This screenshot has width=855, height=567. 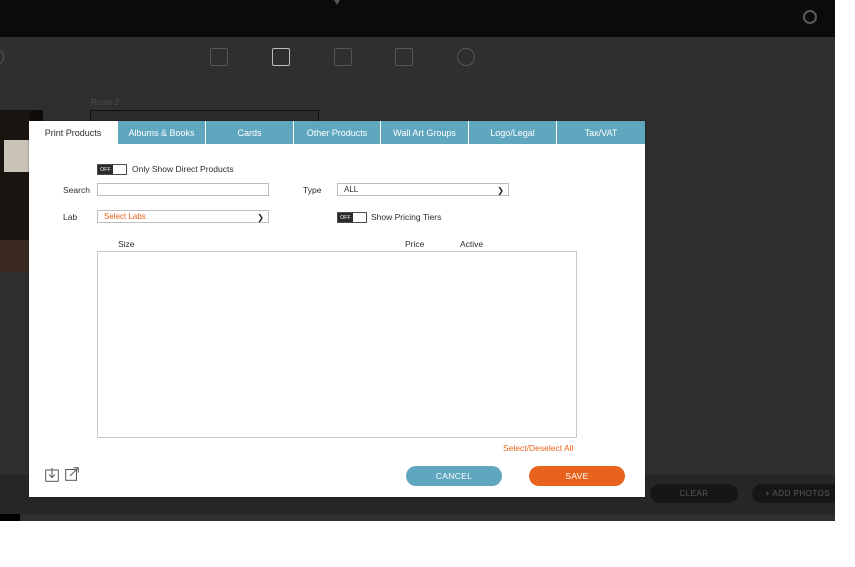 I want to click on photo-lamp, so click(x=17, y=156).